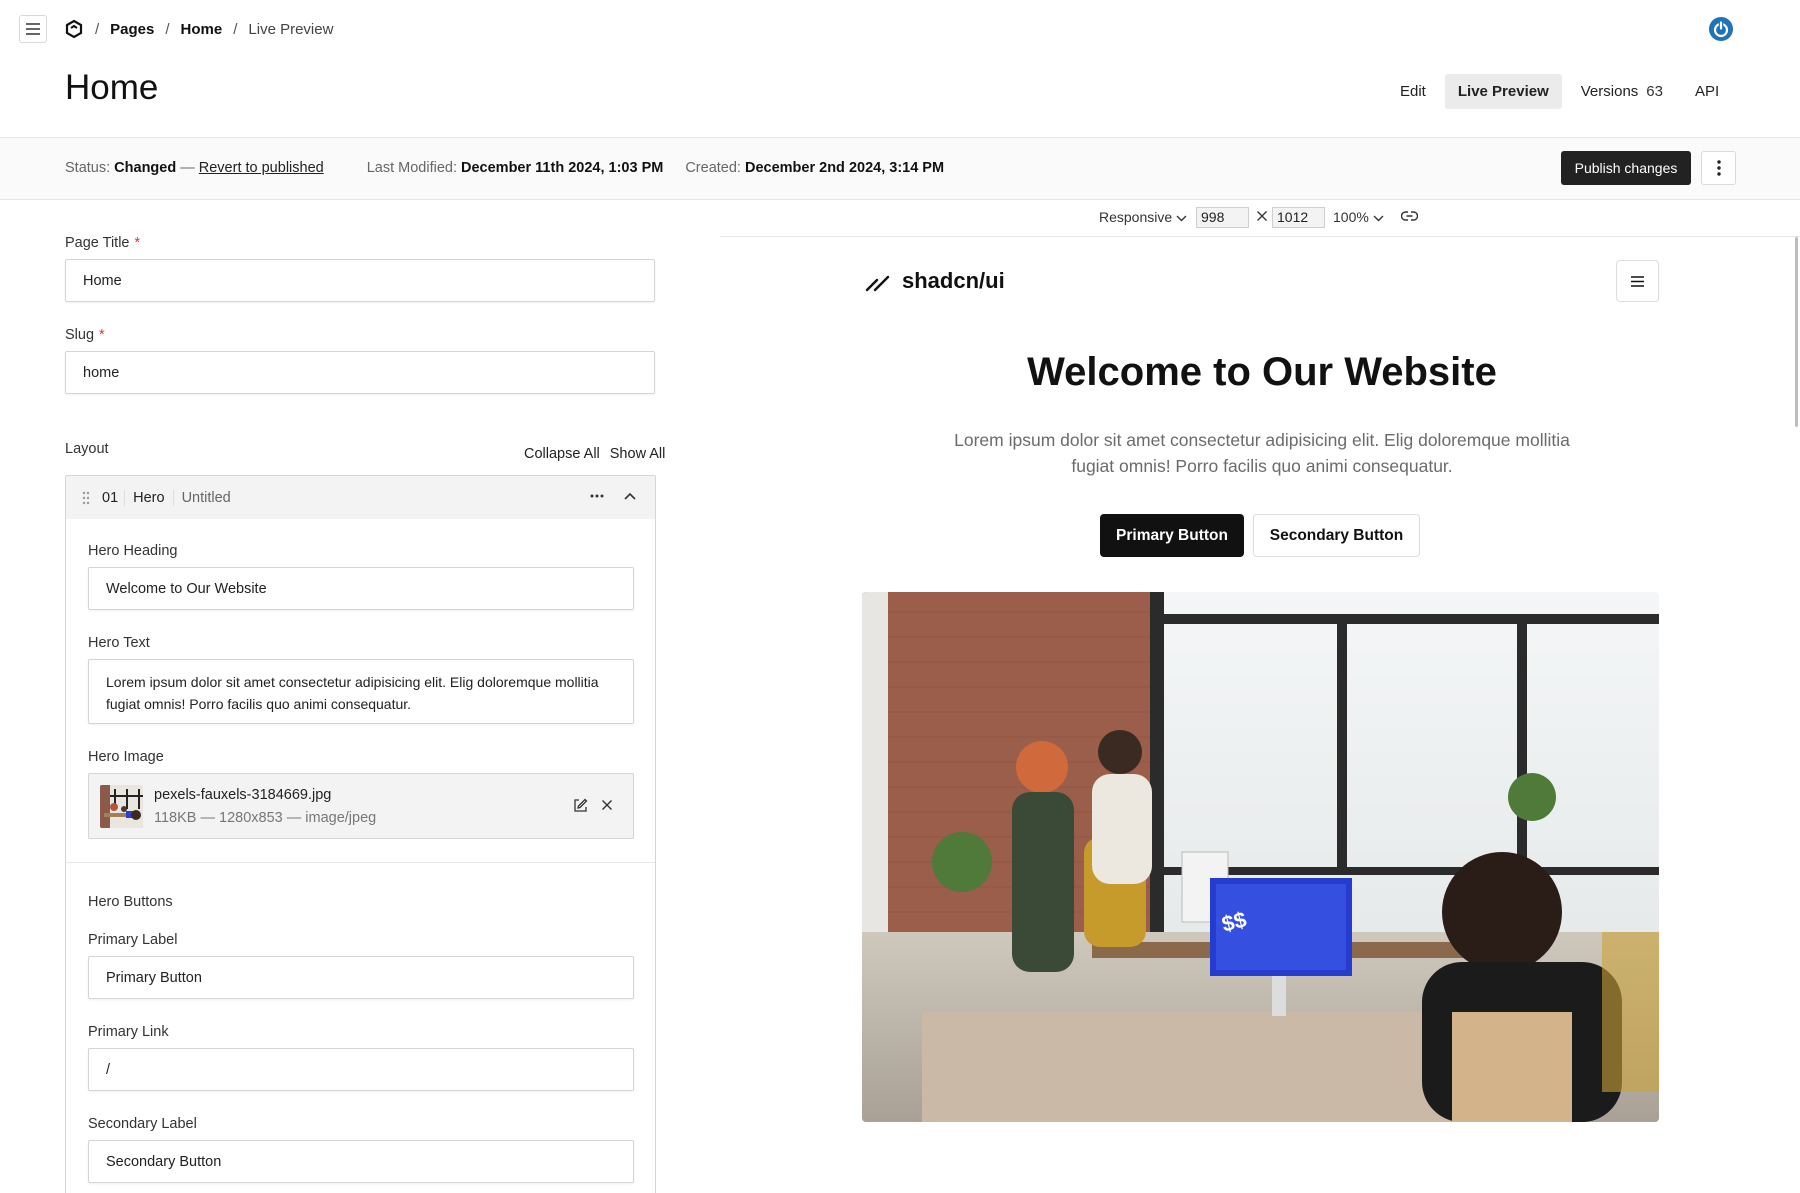 Image resolution: width=1800 pixels, height=1193 pixels. I want to click on primary-link-input: /, so click(361, 1069).